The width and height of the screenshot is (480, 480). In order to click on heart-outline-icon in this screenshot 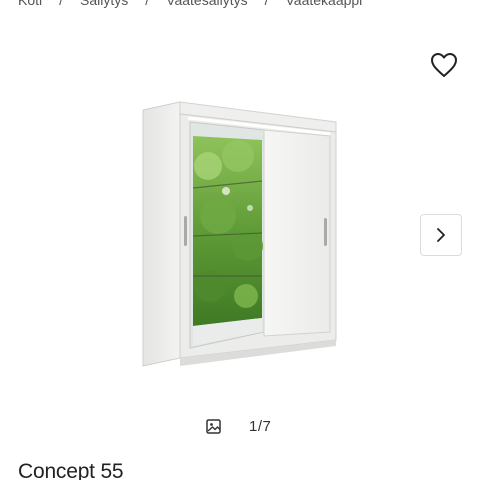, I will do `click(444, 65)`.